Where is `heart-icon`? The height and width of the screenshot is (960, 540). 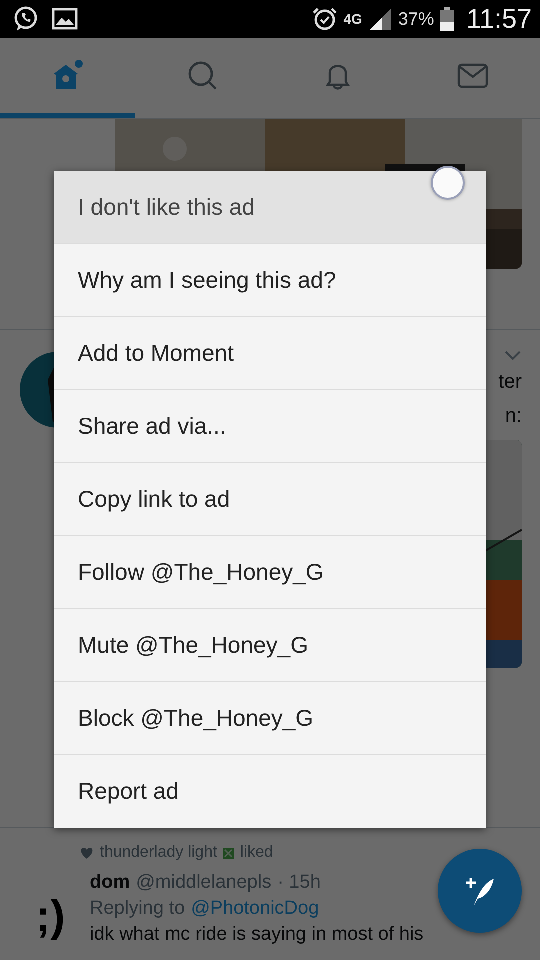 heart-icon is located at coordinates (87, 853).